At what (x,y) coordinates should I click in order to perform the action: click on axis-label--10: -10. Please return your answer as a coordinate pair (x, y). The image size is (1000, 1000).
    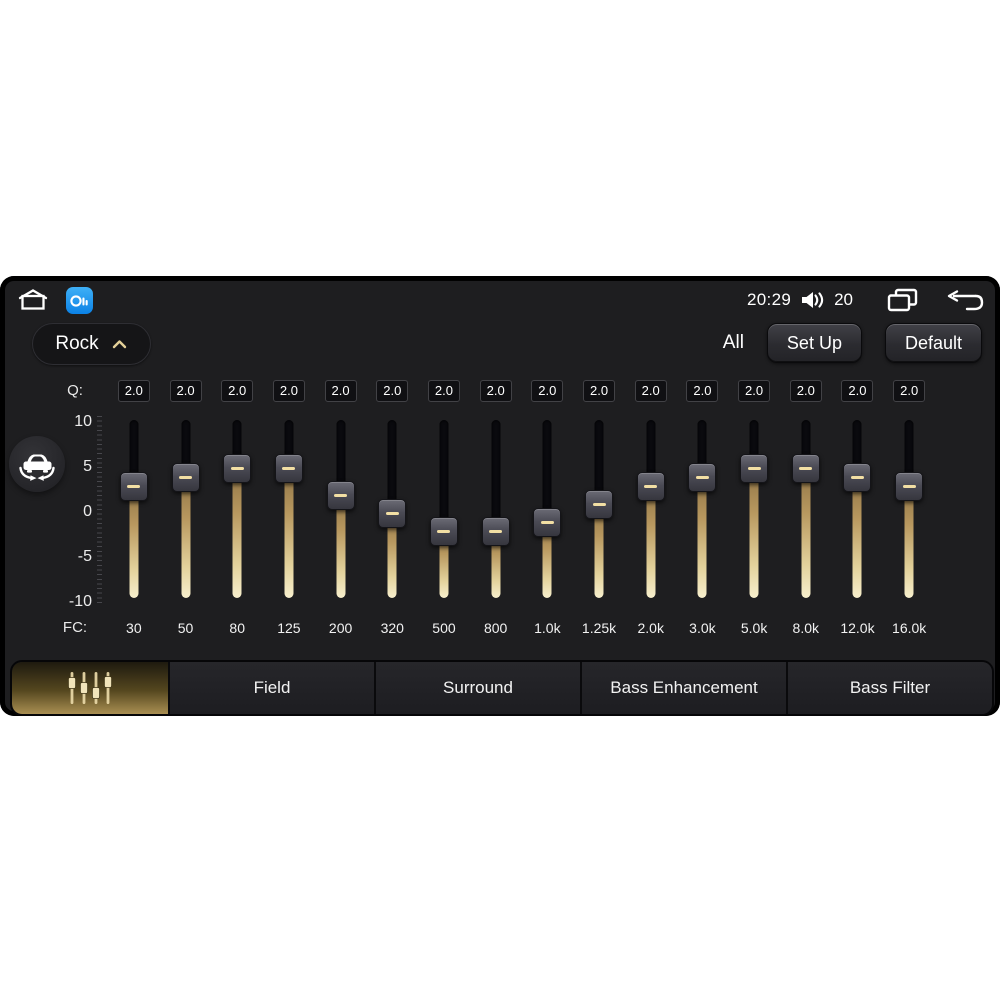
    Looking at the image, I should click on (80, 601).